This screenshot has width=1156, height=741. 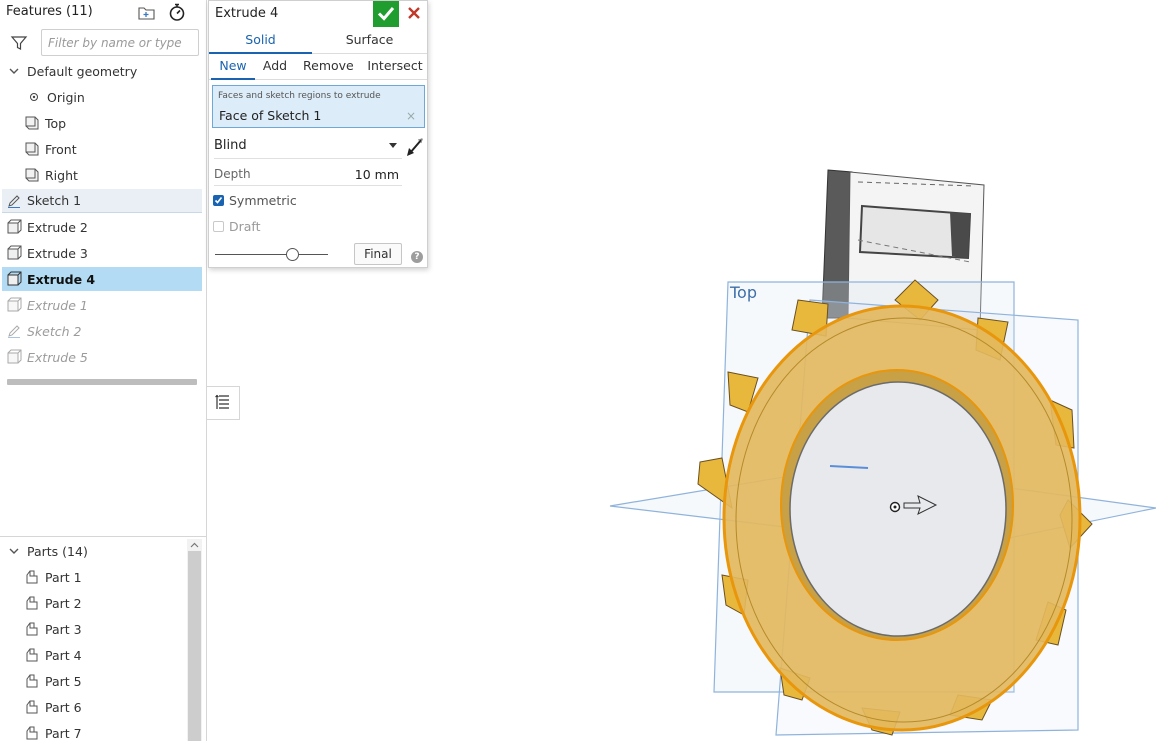 I want to click on part-label: Part 4, so click(x=63, y=655).